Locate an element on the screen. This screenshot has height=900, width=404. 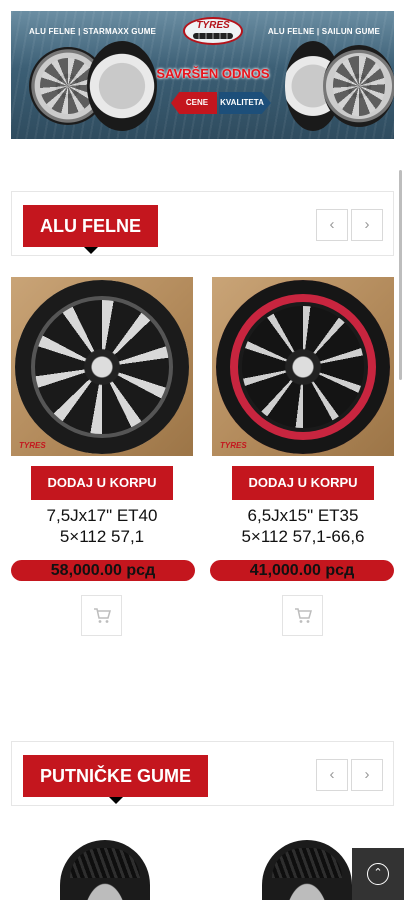
chevron-up-icon: ⌃ is located at coordinates (378, 874).